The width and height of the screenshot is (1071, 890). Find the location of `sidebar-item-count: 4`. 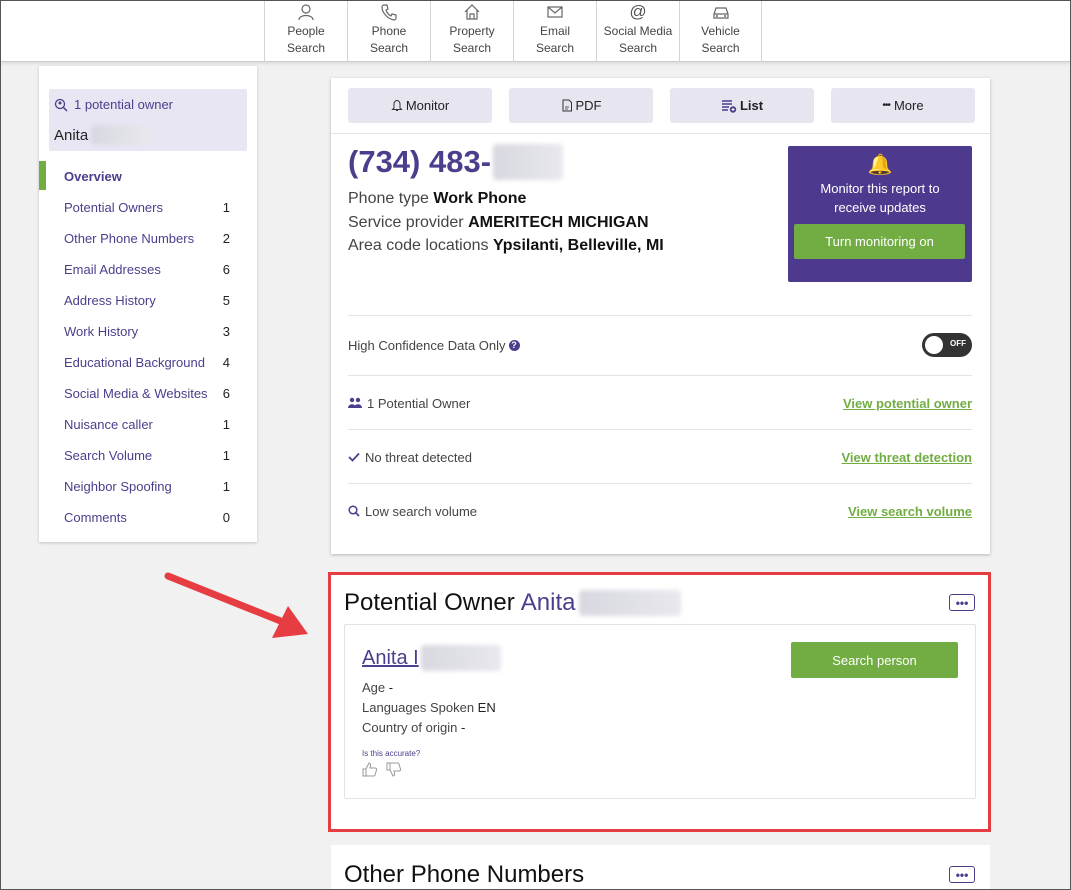

sidebar-item-count: 4 is located at coordinates (226, 362).